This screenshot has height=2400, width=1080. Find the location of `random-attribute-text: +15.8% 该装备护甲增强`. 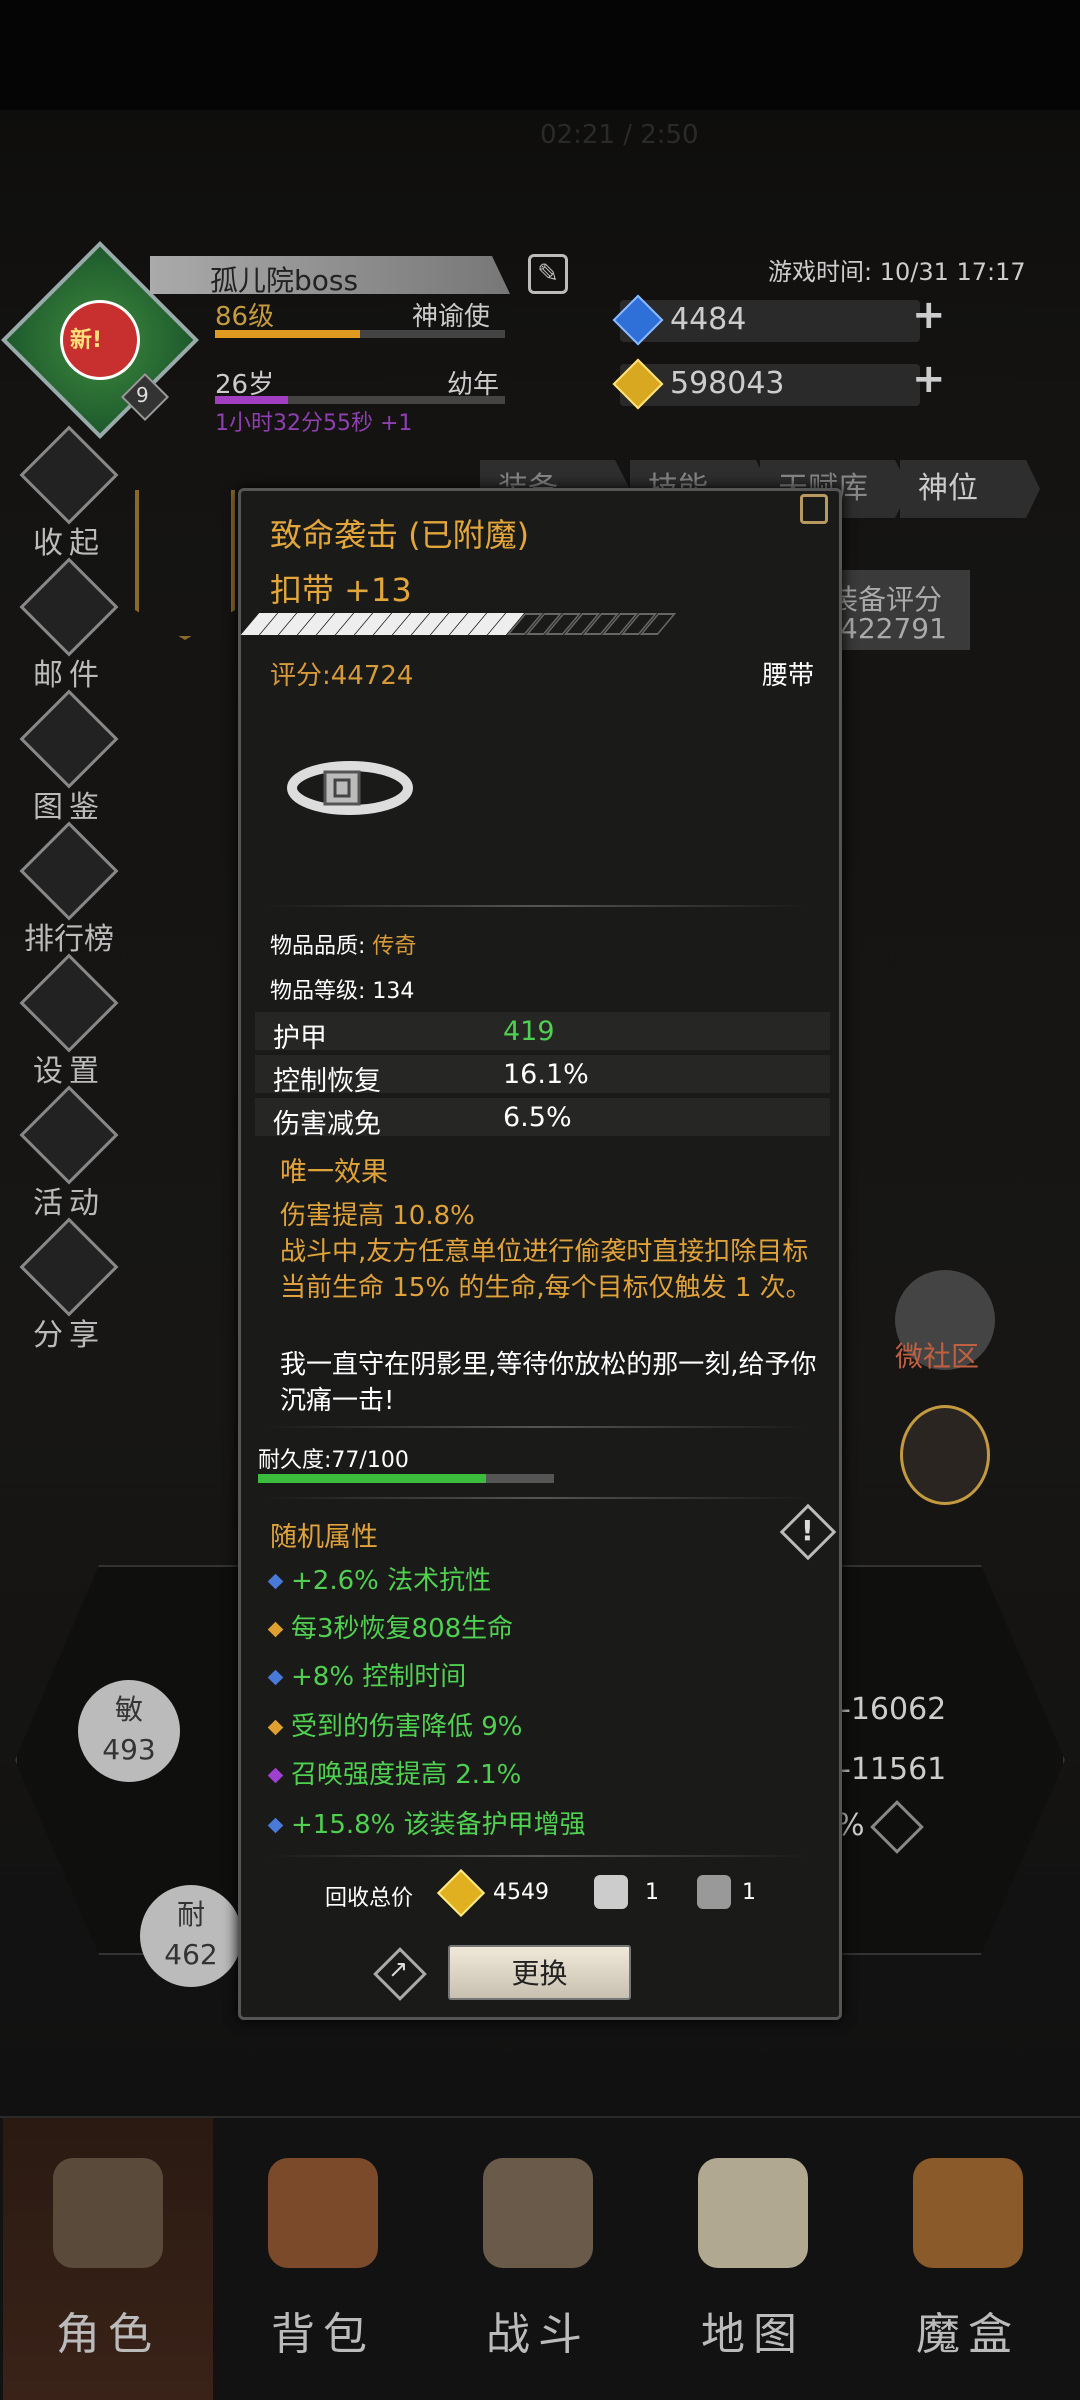

random-attribute-text: +15.8% 该装备护甲增强 is located at coordinates (438, 1825).